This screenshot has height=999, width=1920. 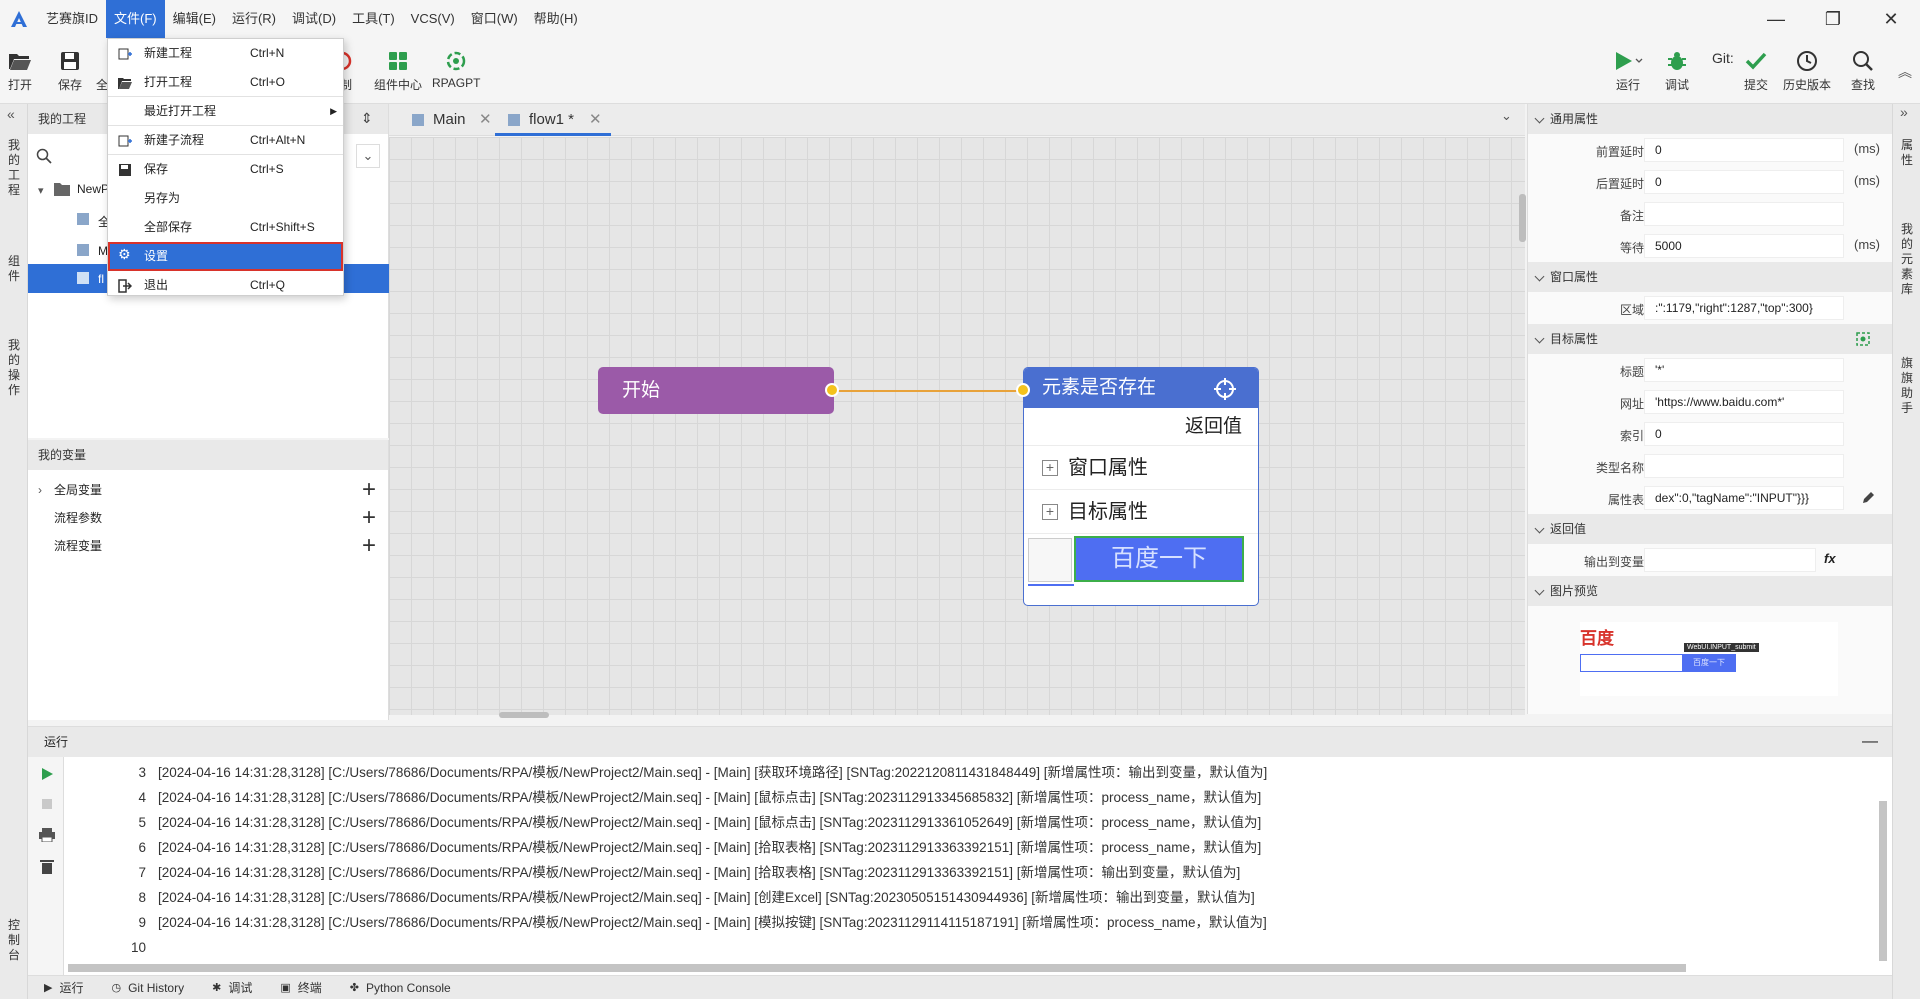 I want to click on rpagpt-button: RPAGPT, so click(x=456, y=68).